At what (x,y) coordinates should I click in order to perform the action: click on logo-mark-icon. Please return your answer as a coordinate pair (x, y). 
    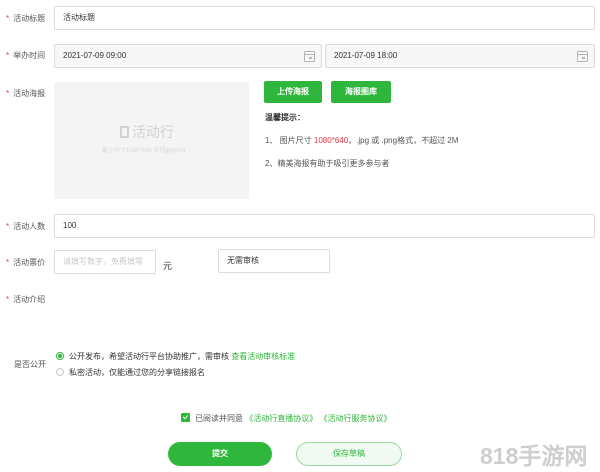
    Looking at the image, I should click on (124, 132).